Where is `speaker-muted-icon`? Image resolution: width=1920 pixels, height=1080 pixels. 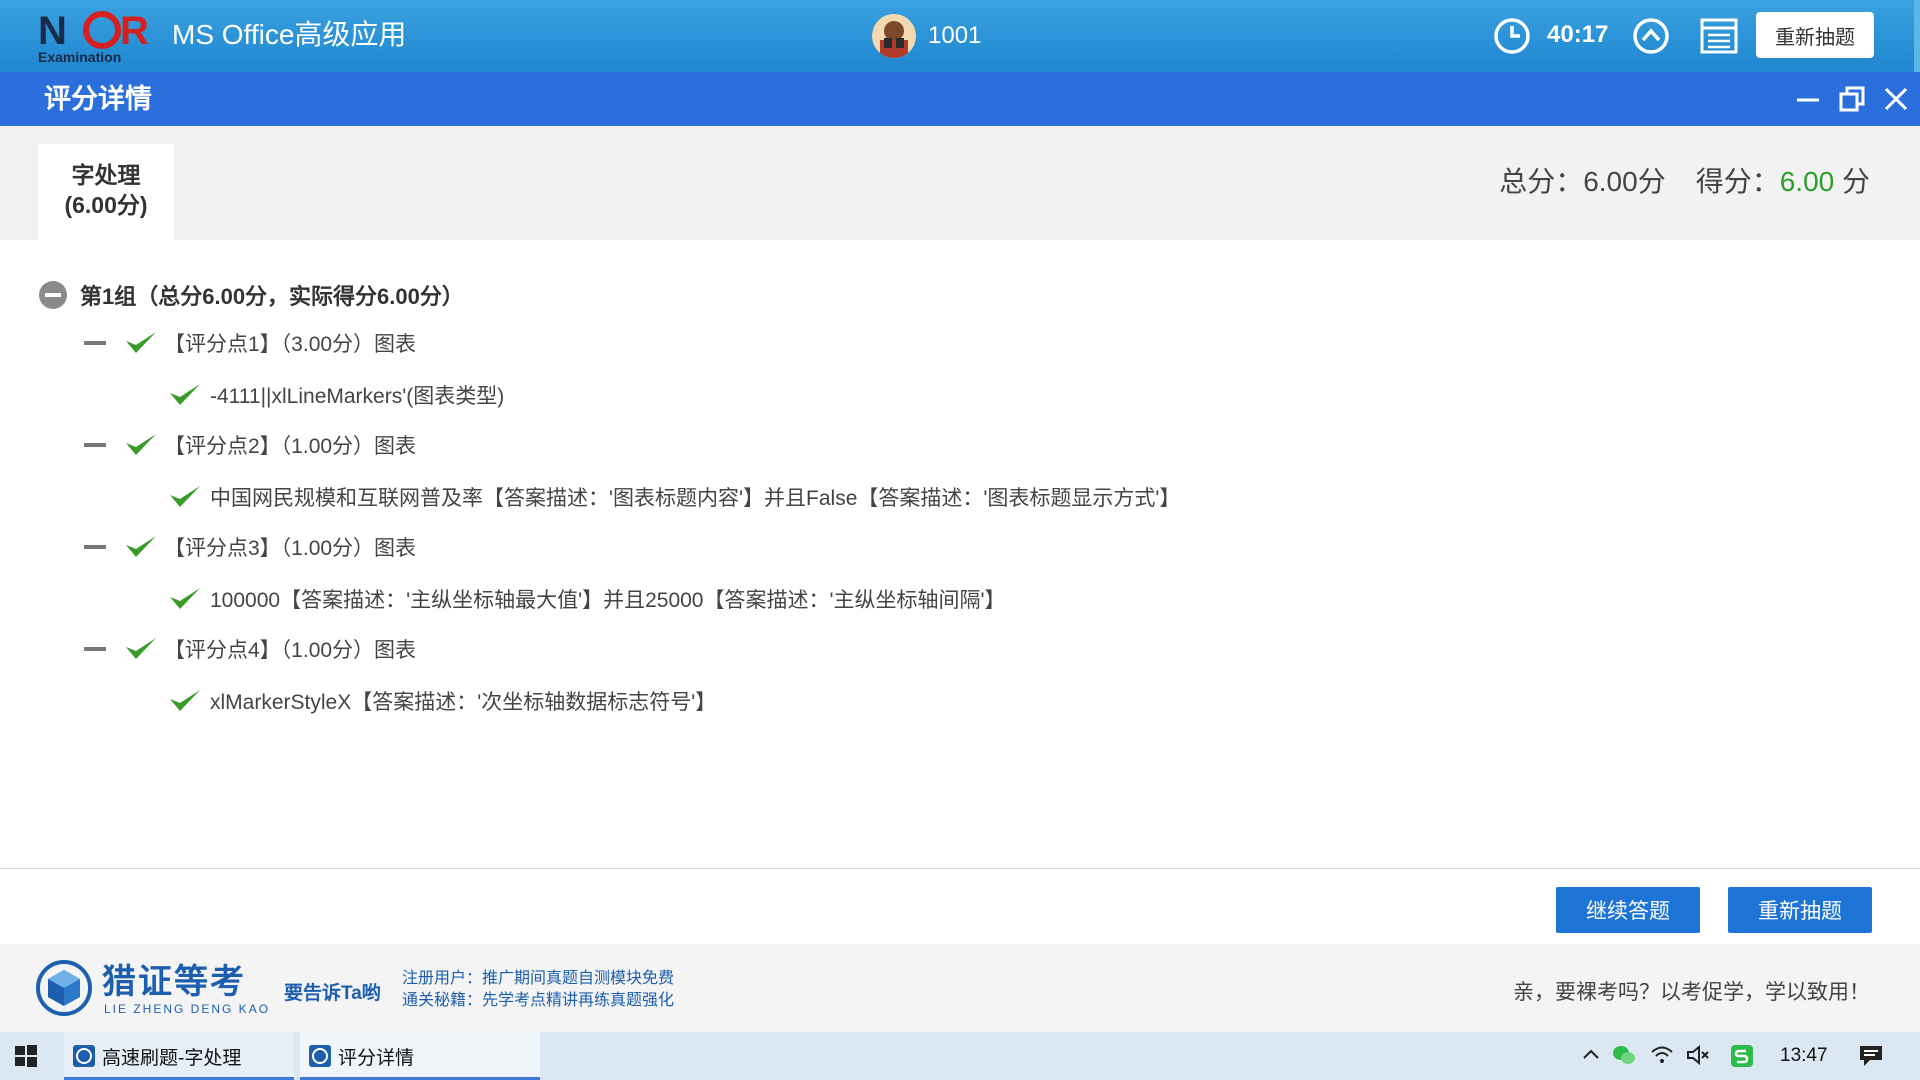
speaker-muted-icon is located at coordinates (1698, 1055).